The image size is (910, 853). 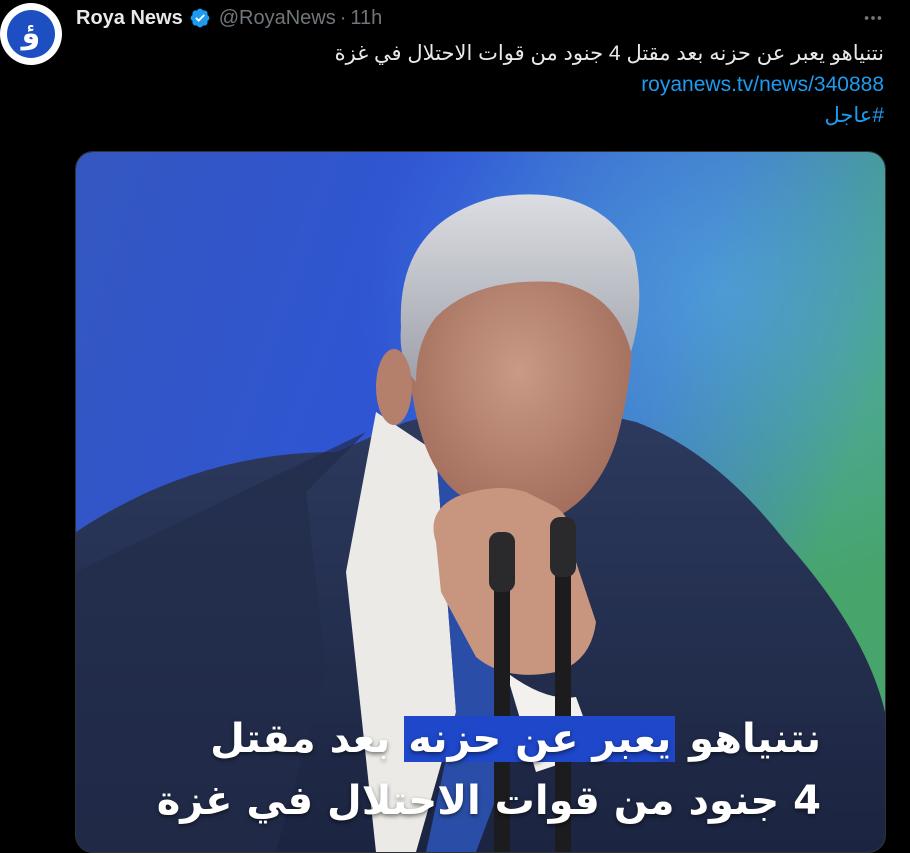 I want to click on tweet-hashtag: #عاجل, so click(x=480, y=115).